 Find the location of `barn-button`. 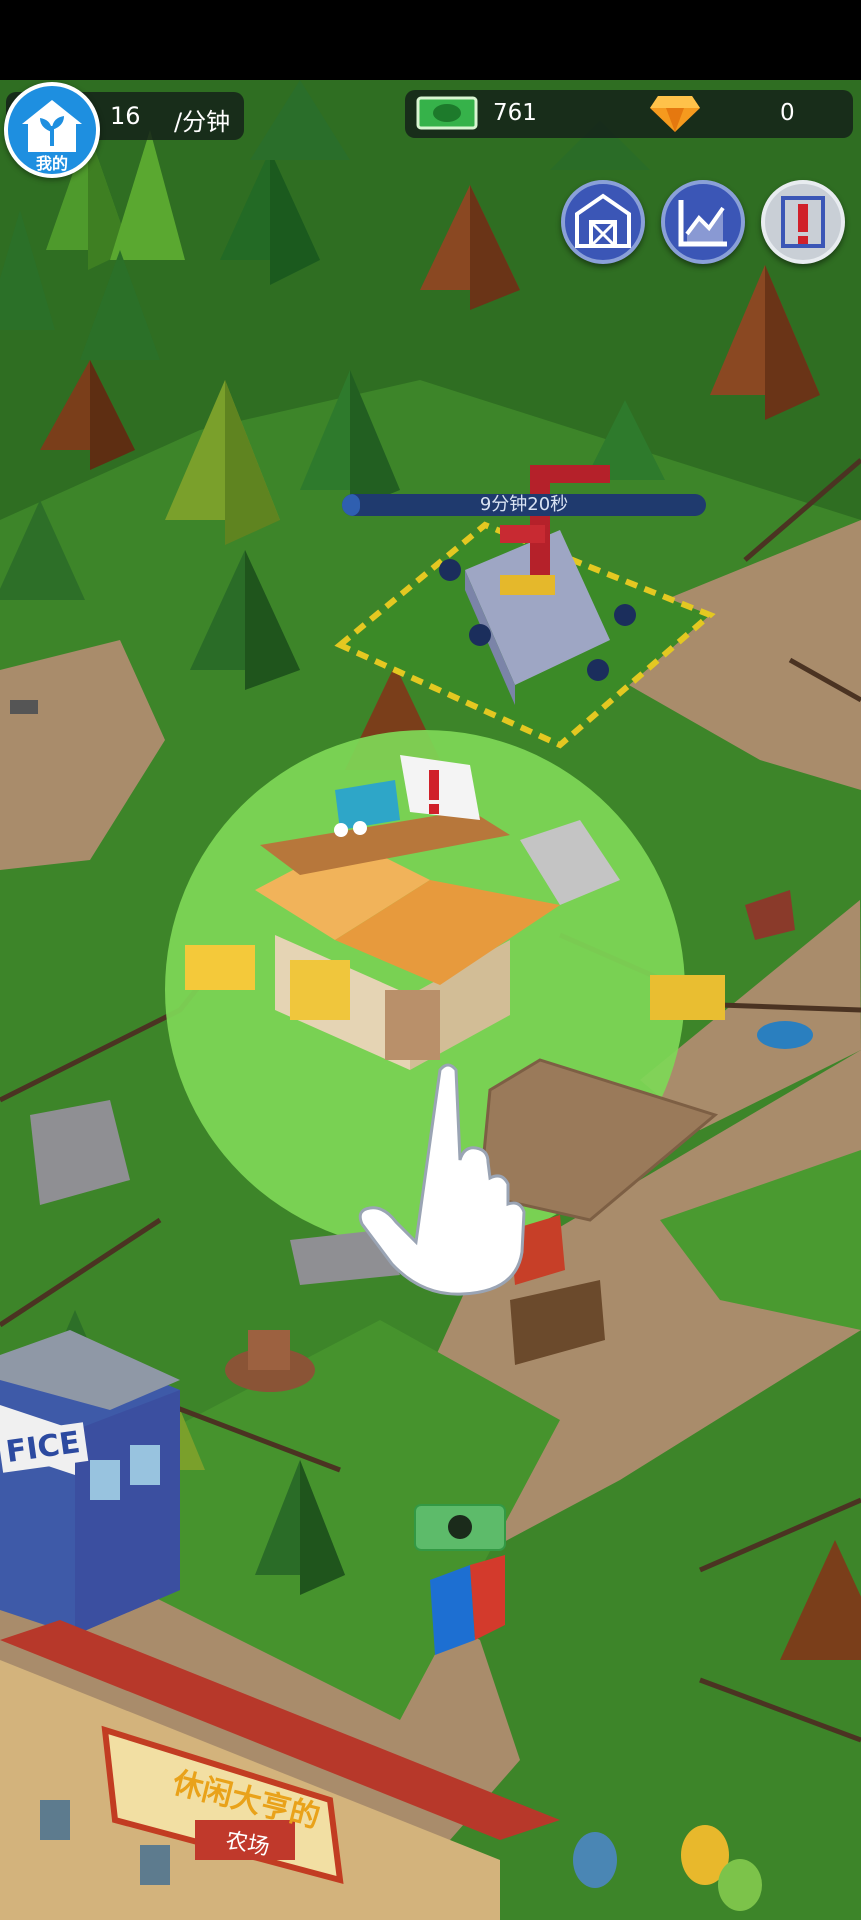

barn-button is located at coordinates (603, 222).